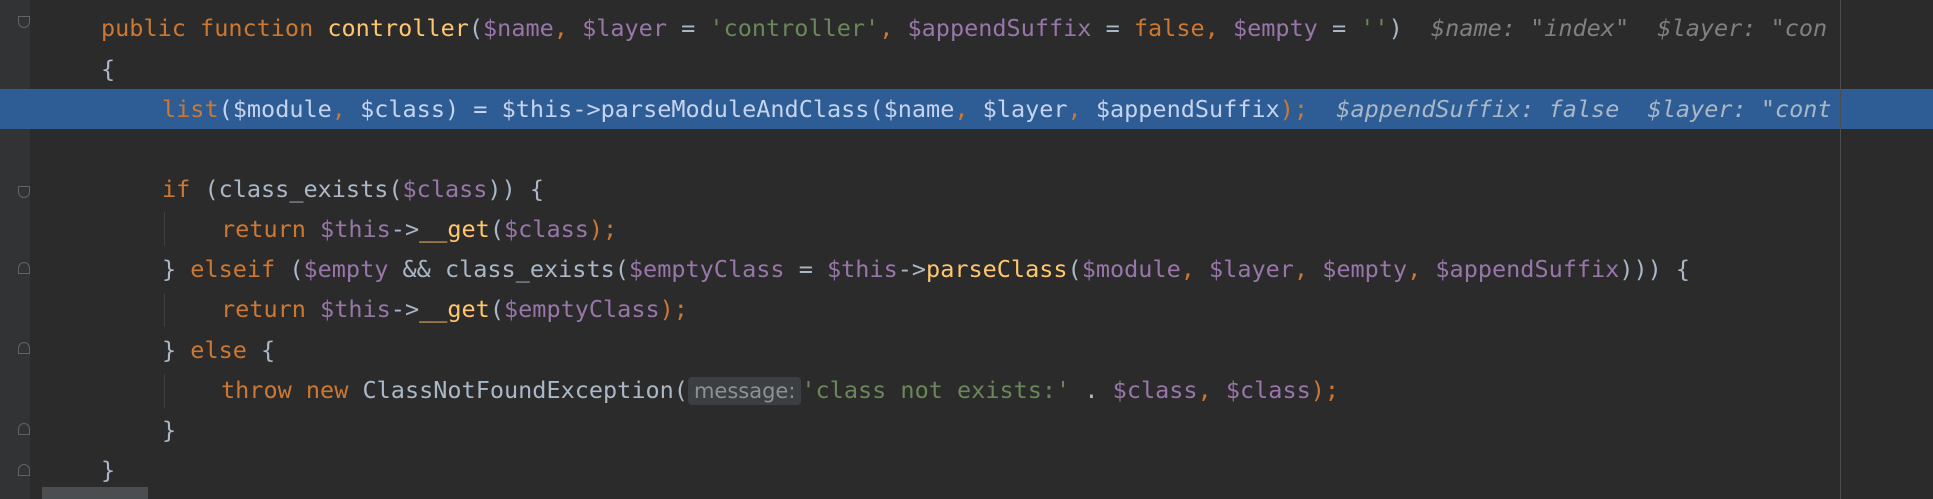 This screenshot has height=499, width=1933. I want to click on horizontal-scrollbar-thumb, so click(95, 493).